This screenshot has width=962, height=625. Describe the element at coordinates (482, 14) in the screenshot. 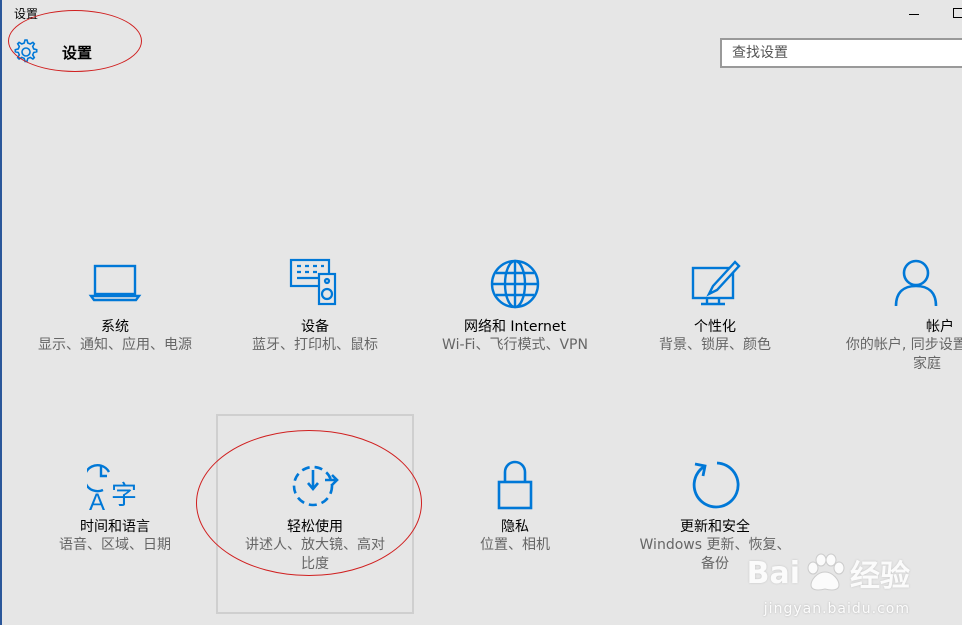

I see `title-bar: 设置` at that location.